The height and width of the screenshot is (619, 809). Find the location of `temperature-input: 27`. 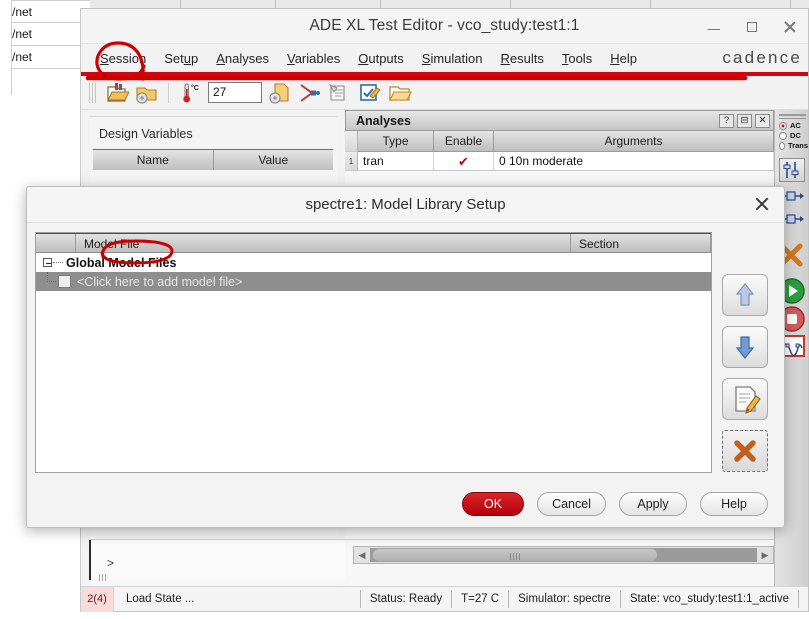

temperature-input: 27 is located at coordinates (235, 92).